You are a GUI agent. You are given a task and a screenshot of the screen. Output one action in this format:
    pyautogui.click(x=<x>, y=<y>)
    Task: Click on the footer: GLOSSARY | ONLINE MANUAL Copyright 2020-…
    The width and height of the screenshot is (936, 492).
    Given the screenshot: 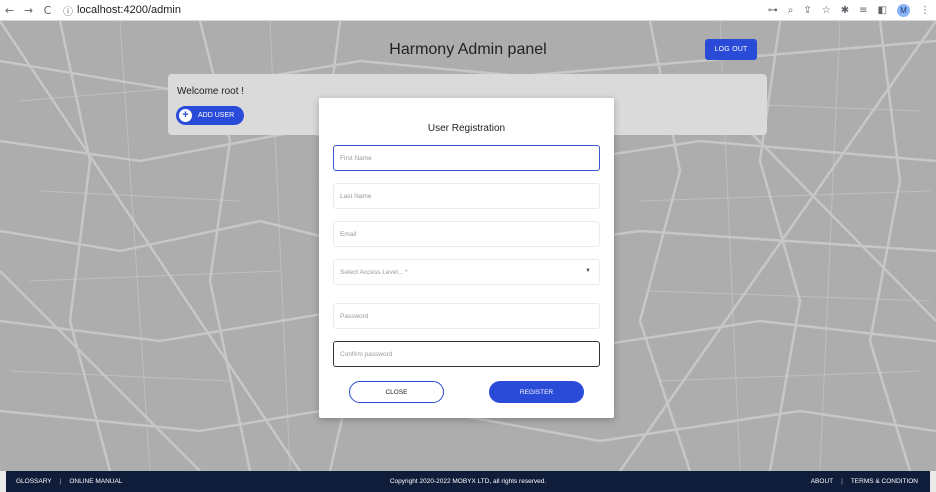 What is the action you would take?
    pyautogui.click(x=468, y=481)
    